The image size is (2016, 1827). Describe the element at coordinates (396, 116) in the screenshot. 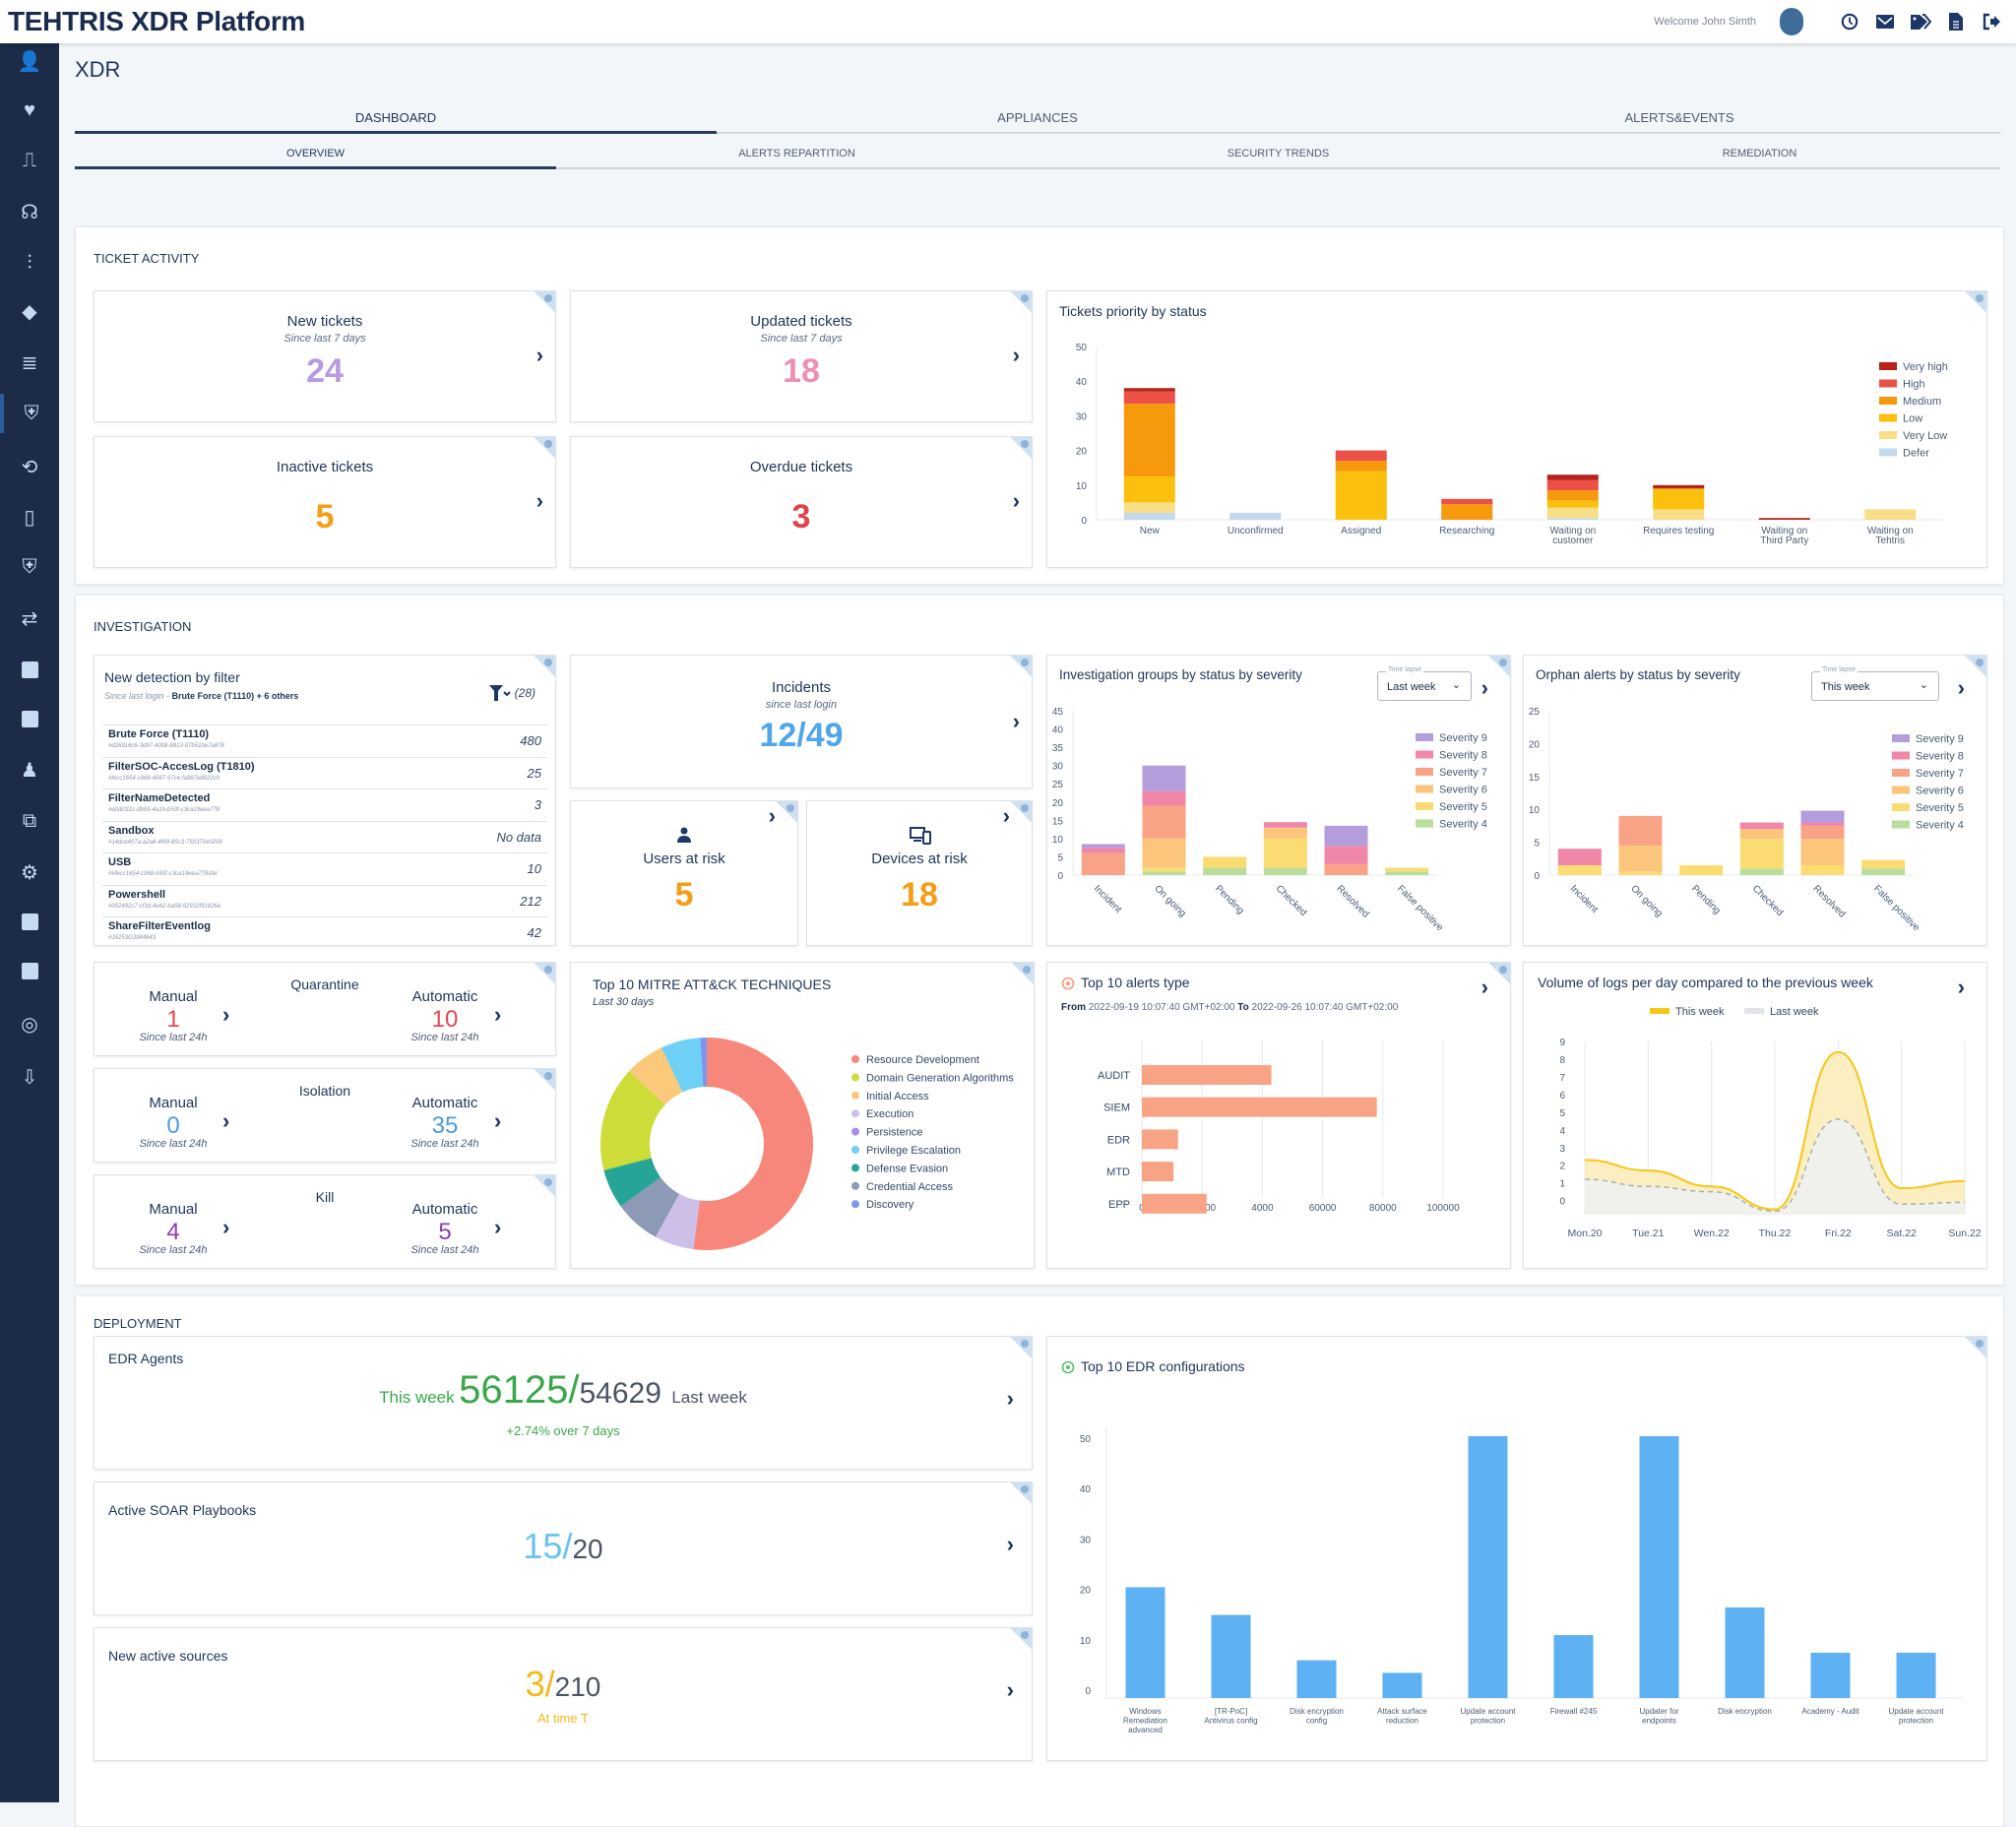

I see `tab-dashboard: DASHBOARD` at that location.